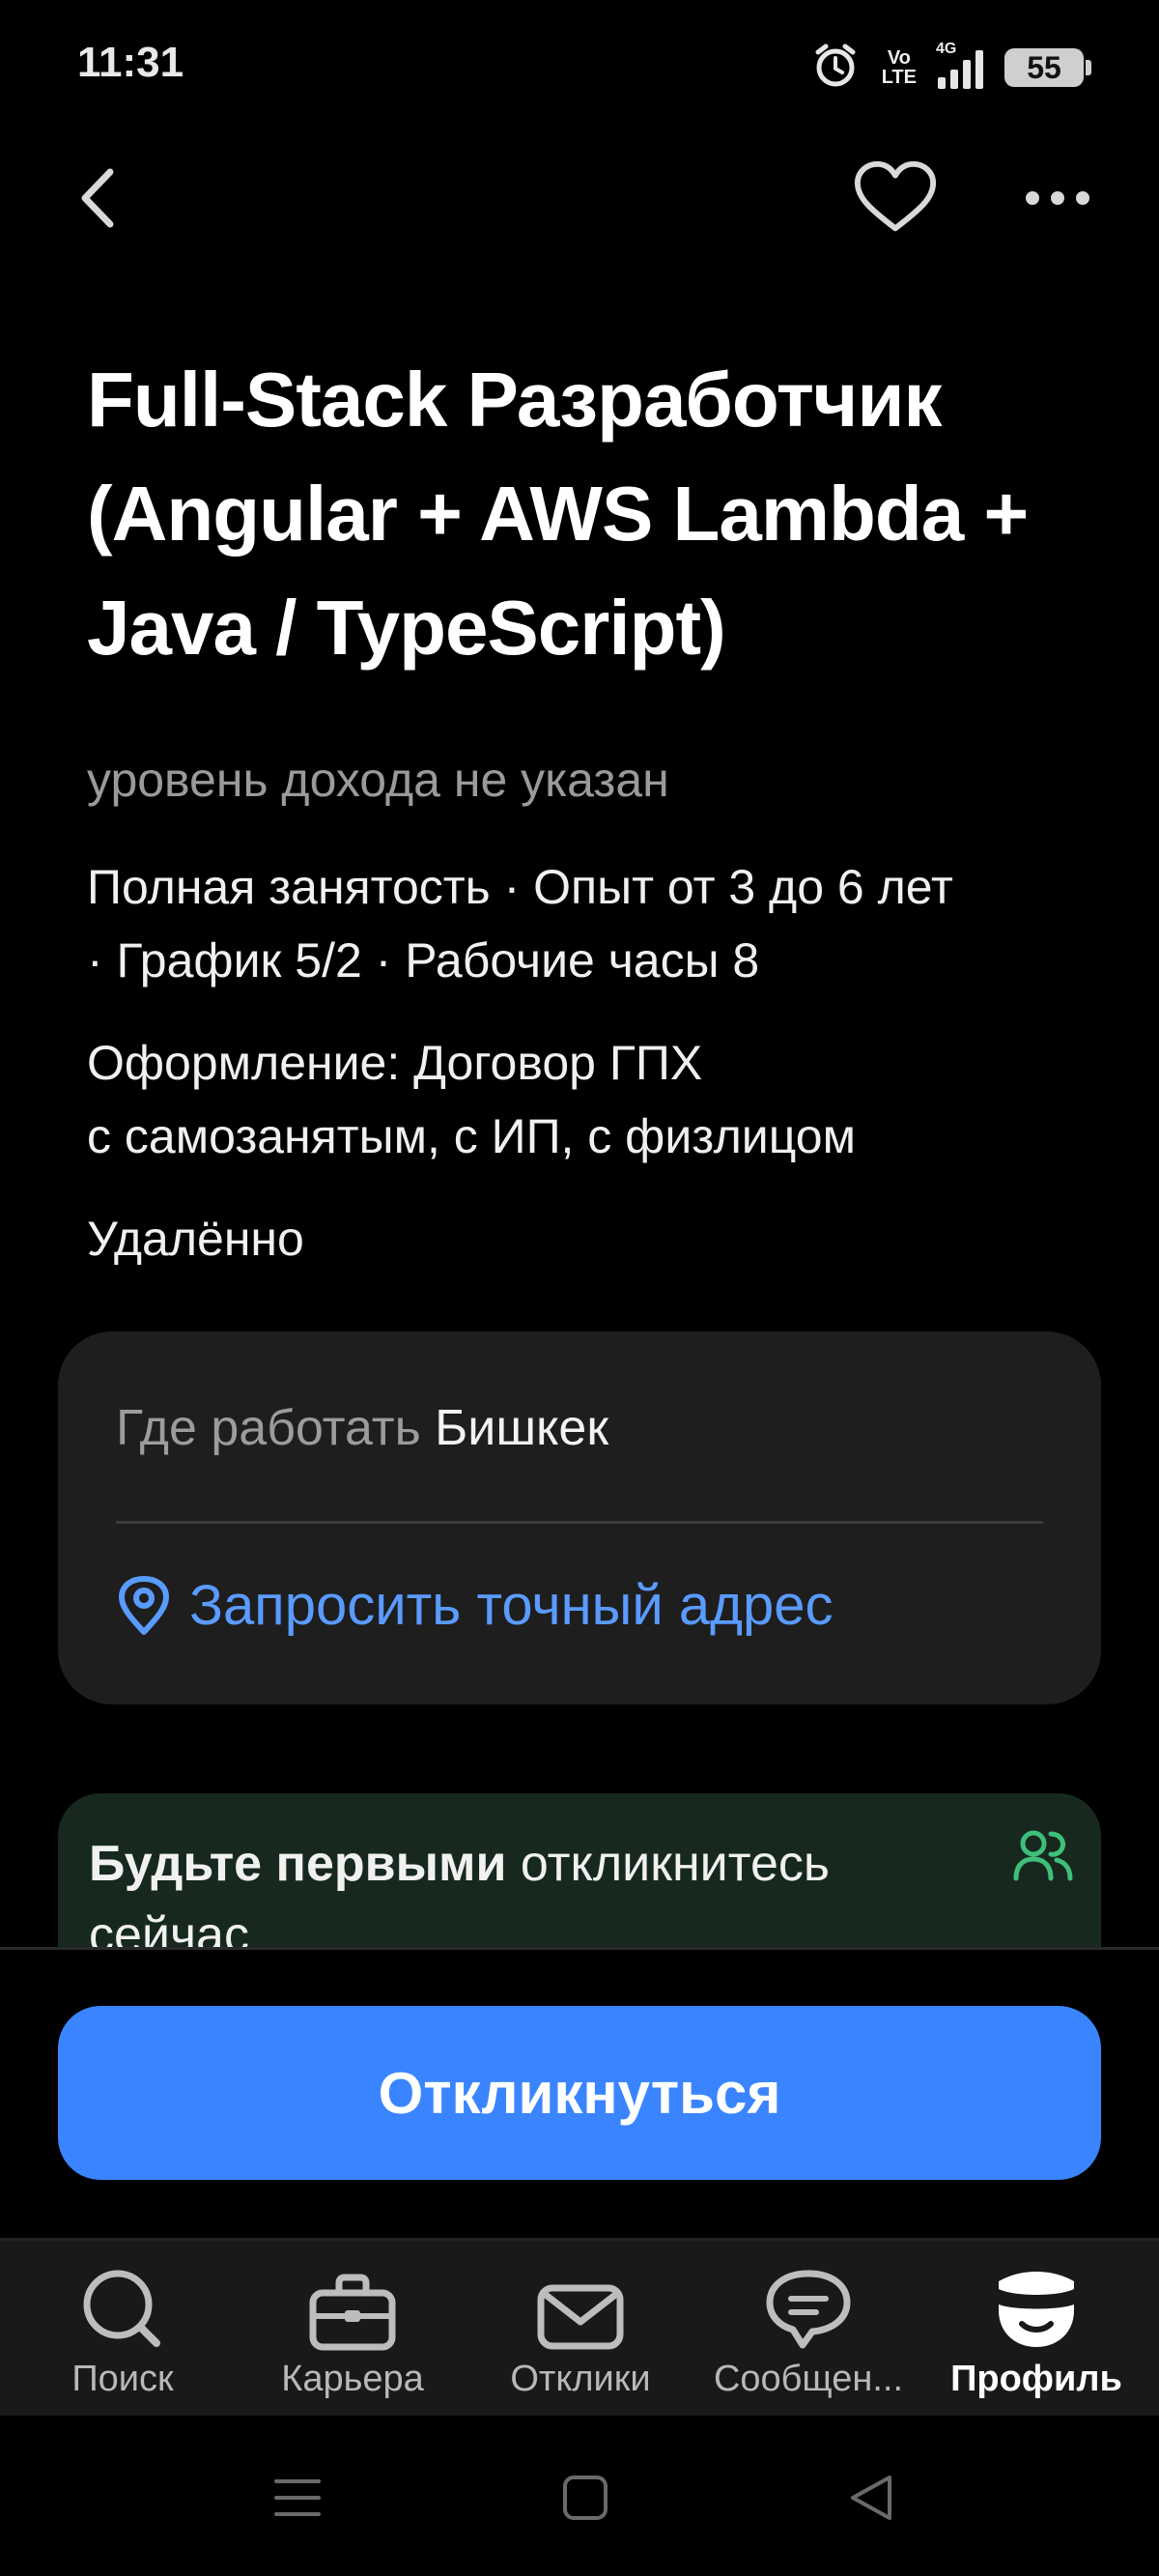 The image size is (1159, 2576). I want to click on briefcase-icon, so click(352, 2313).